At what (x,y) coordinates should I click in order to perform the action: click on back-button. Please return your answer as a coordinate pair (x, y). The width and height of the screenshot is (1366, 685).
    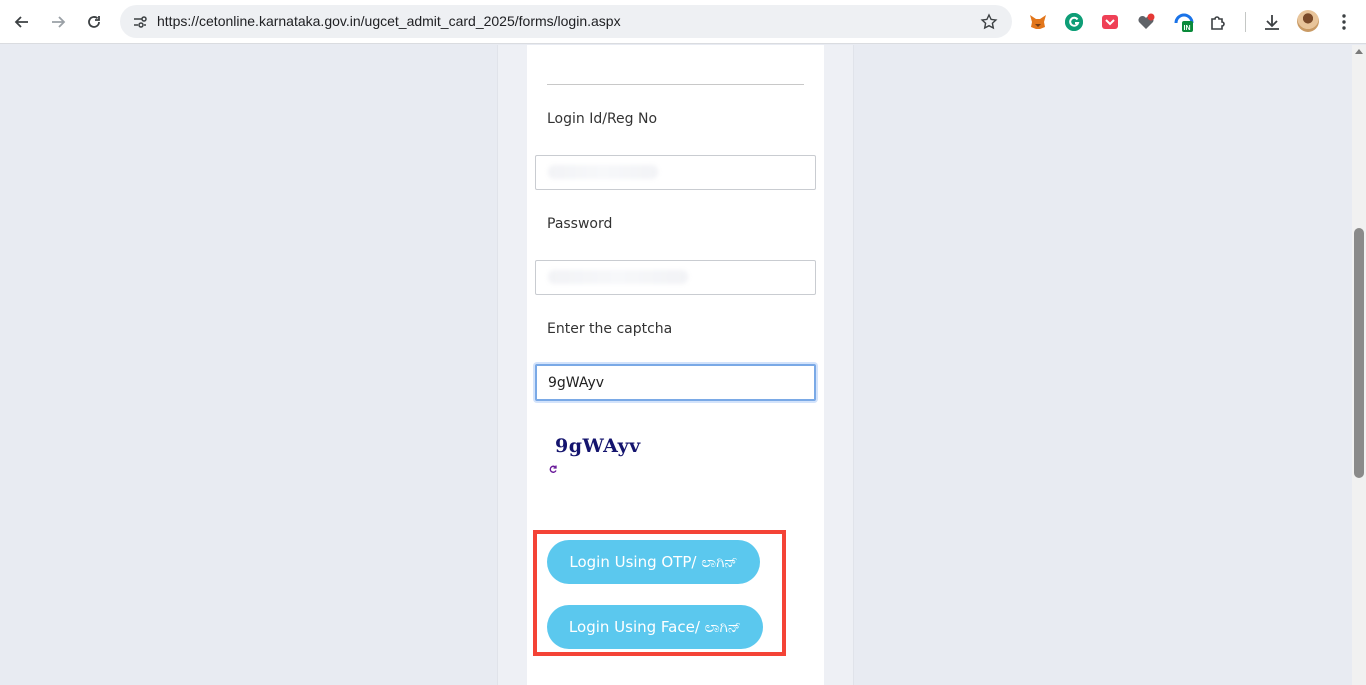
    Looking at the image, I should click on (22, 22).